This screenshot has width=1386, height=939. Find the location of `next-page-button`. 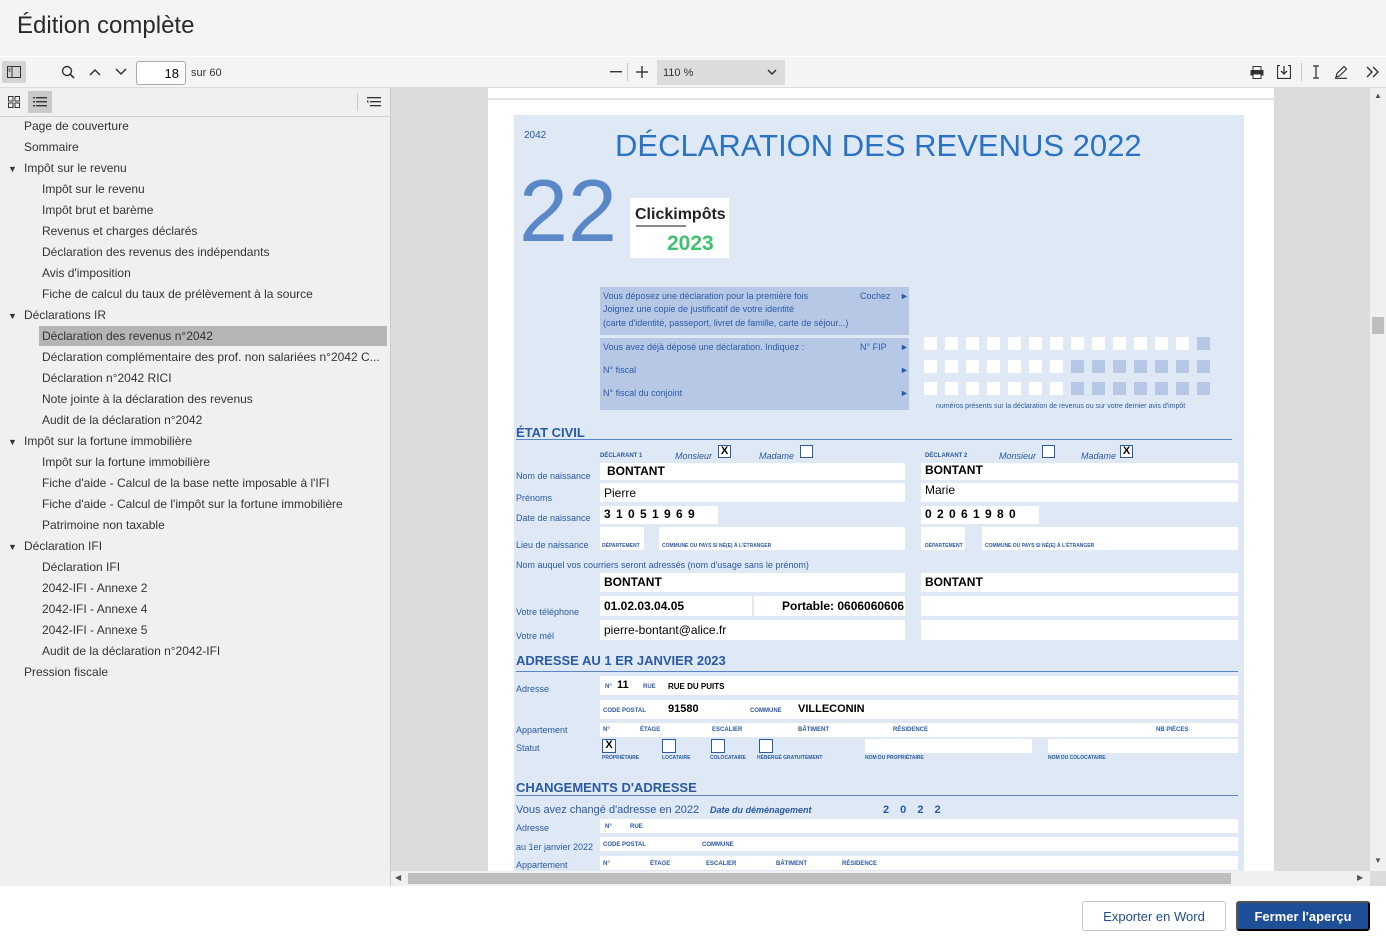

next-page-button is located at coordinates (121, 72).